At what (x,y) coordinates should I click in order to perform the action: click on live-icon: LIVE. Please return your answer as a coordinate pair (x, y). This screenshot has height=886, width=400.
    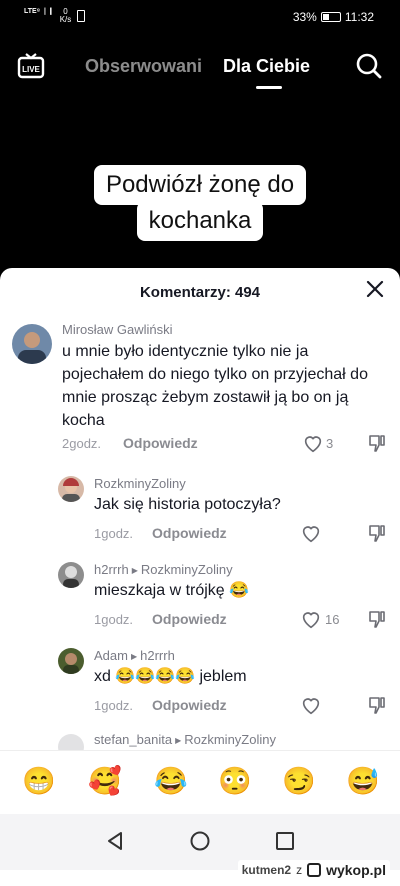
    Looking at the image, I should click on (31, 66).